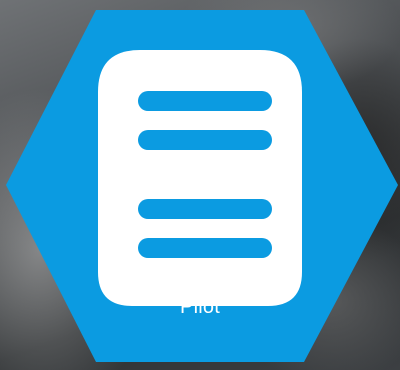 Image resolution: width=400 pixels, height=370 pixels. What do you see at coordinates (200, 307) in the screenshot?
I see `tile-label: Pilot` at bounding box center [200, 307].